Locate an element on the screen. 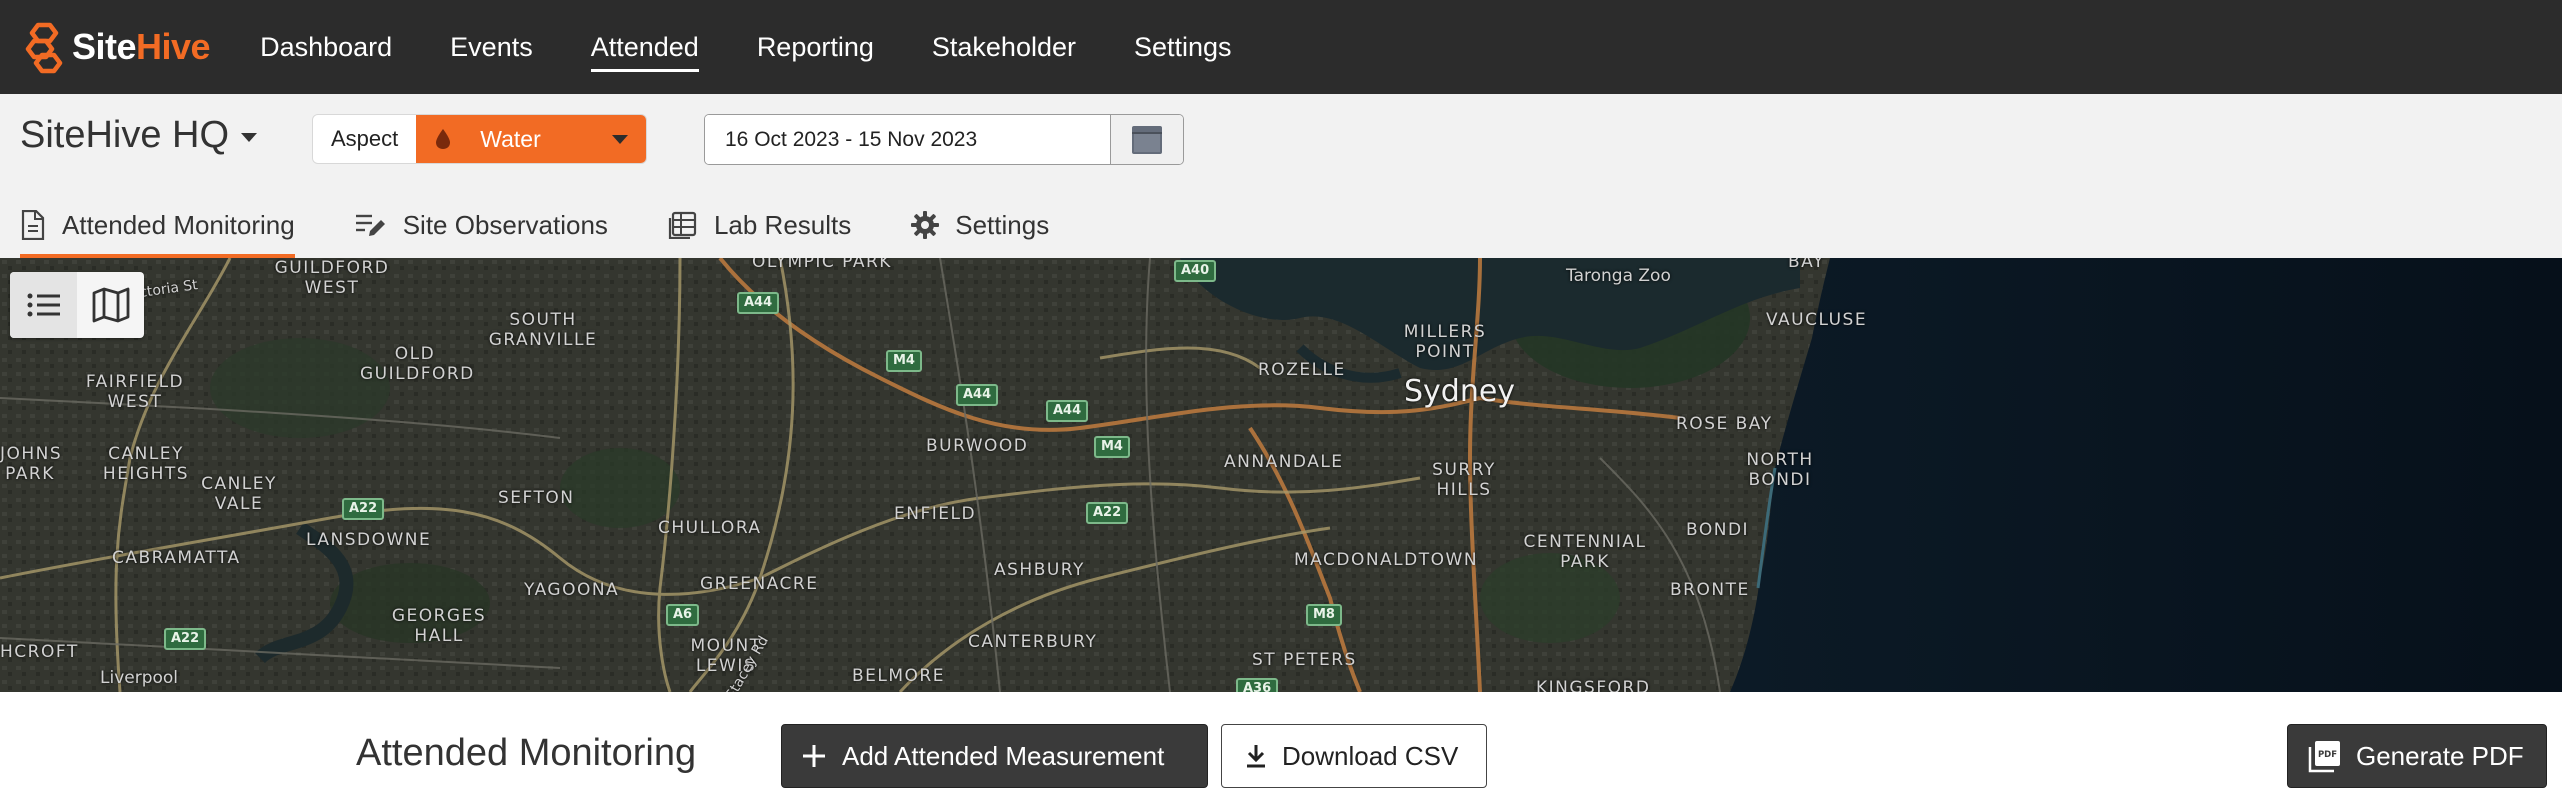  map-label-suburb: Liverpool is located at coordinates (139, 678).